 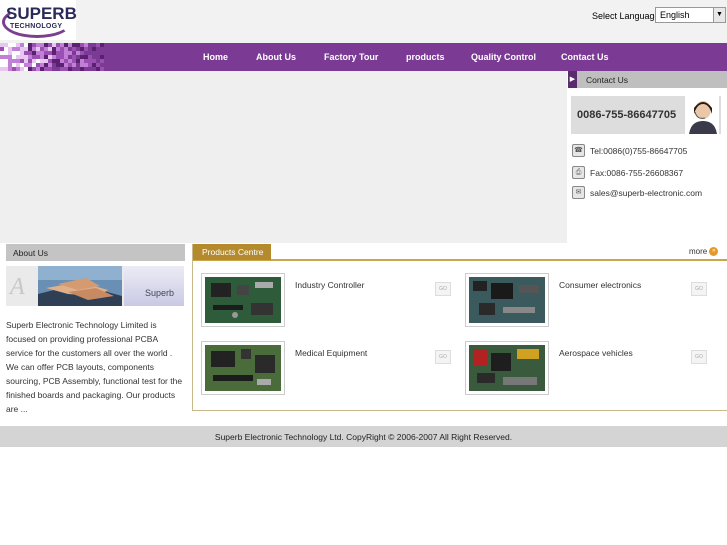 I want to click on more-link: more», so click(x=704, y=252).